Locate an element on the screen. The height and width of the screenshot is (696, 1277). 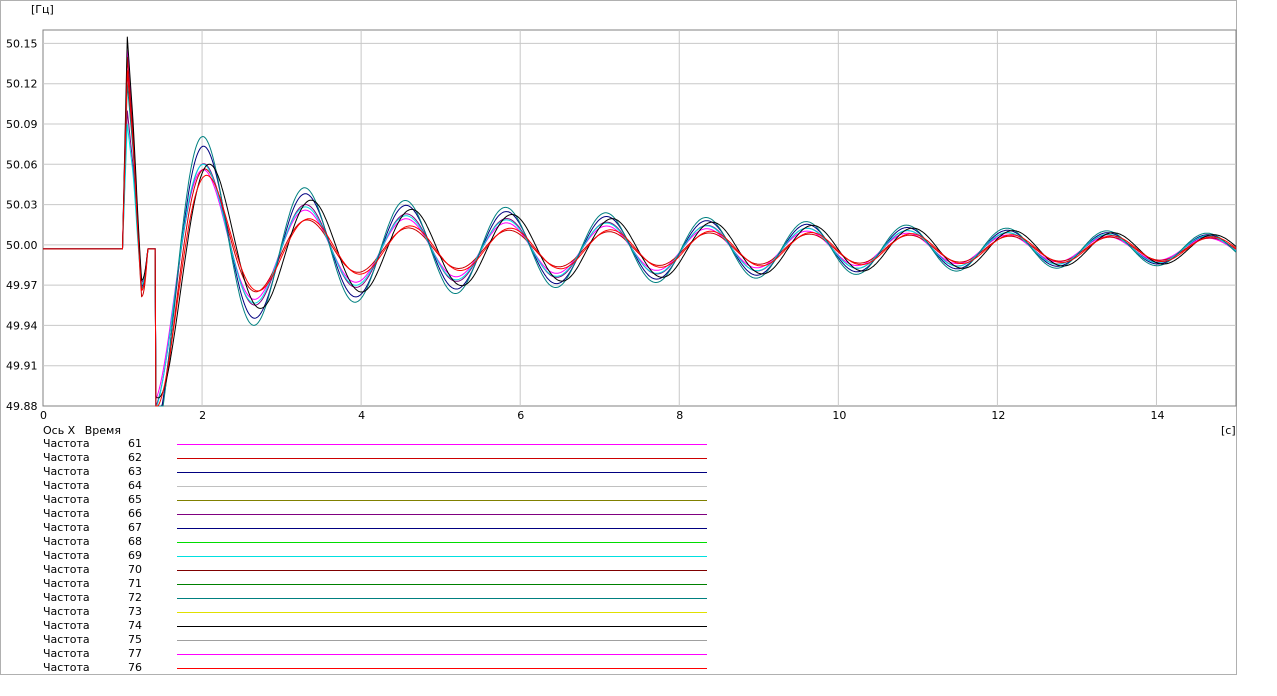
y-tick-label: 50.12 is located at coordinates (22, 84).